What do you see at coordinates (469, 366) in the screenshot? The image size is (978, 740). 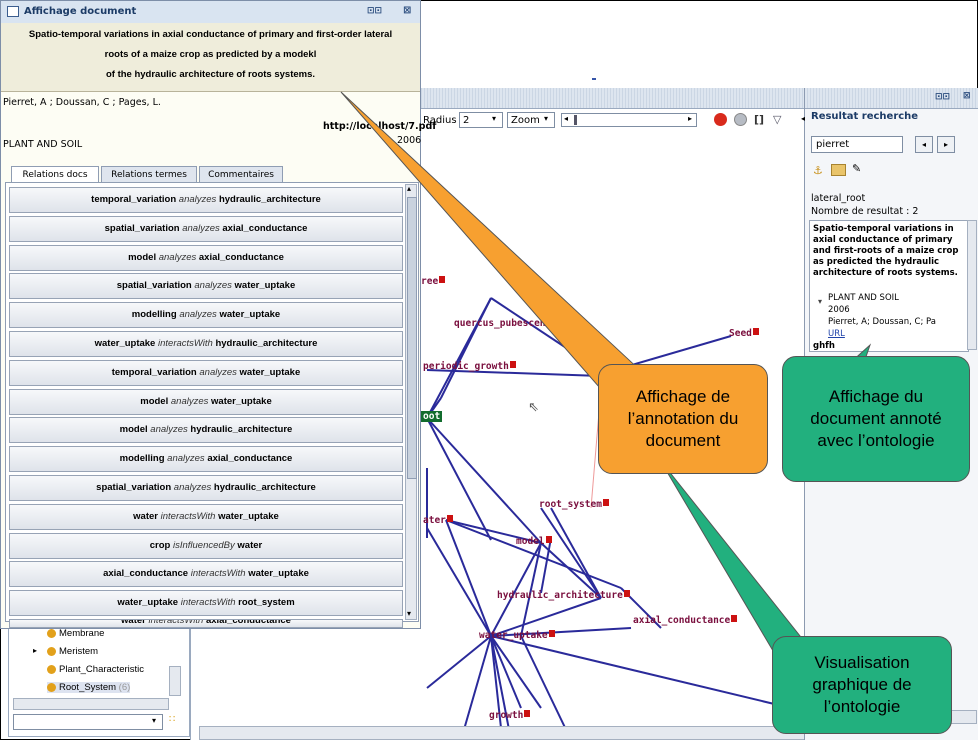 I see `node-periodic-growth: periodic_growth` at bounding box center [469, 366].